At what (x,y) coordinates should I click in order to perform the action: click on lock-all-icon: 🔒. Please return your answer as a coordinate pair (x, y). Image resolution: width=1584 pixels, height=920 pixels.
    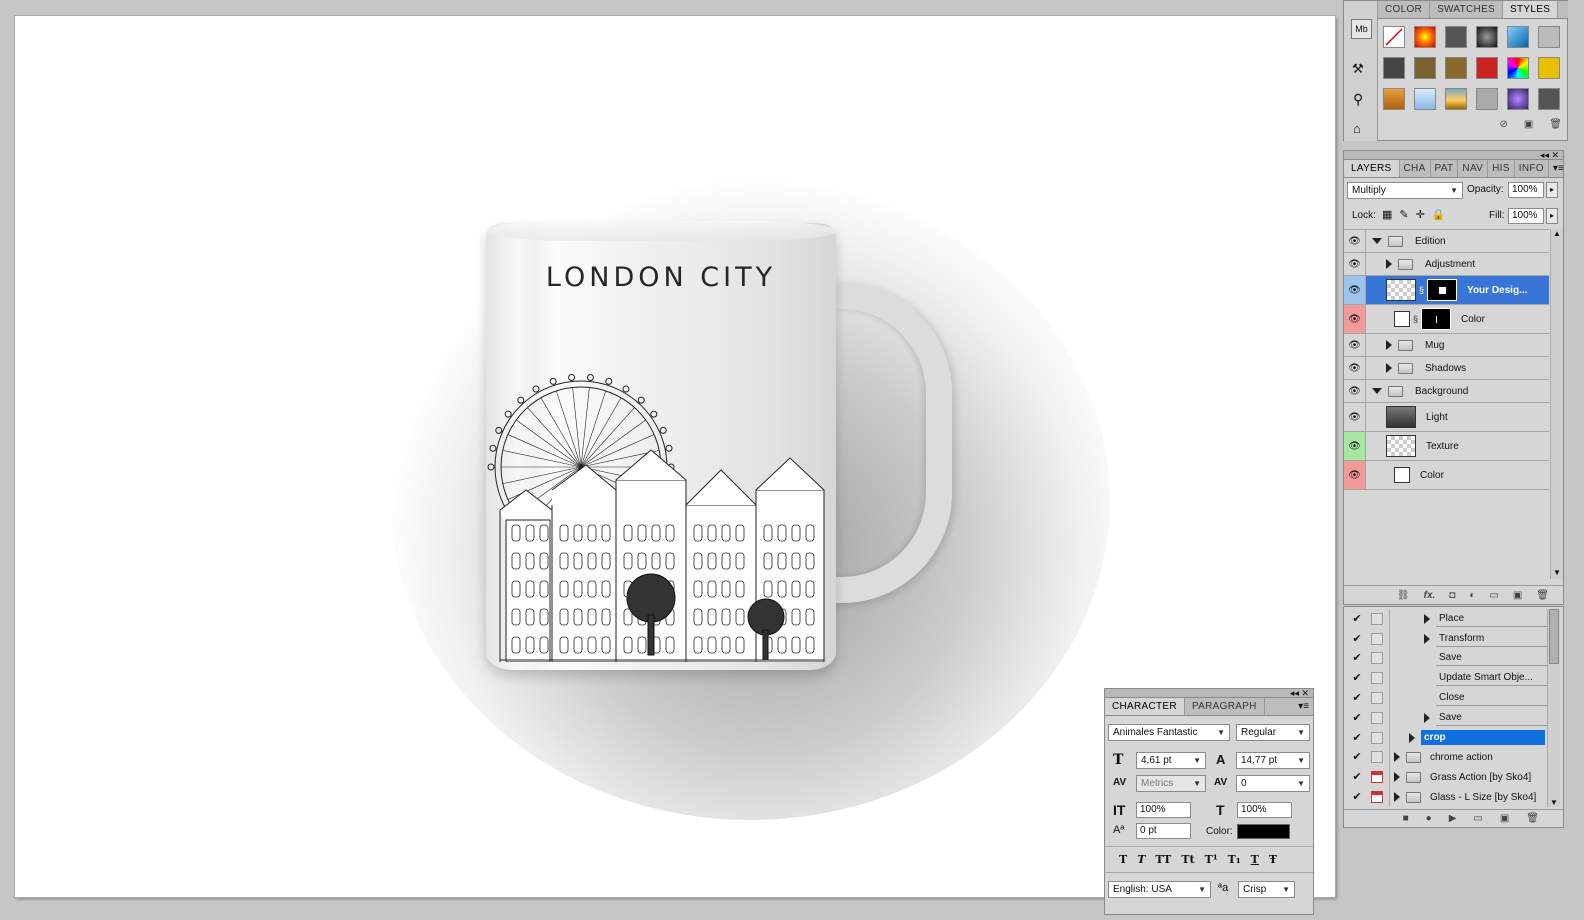
    Looking at the image, I should click on (1439, 214).